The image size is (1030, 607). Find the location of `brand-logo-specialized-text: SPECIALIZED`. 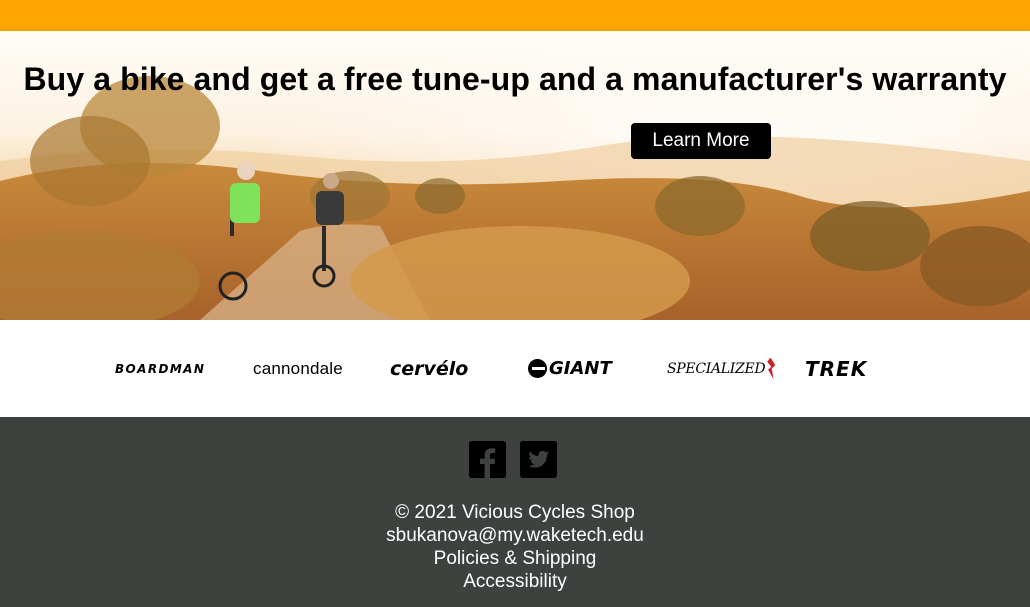

brand-logo-specialized-text: SPECIALIZED is located at coordinates (716, 368).